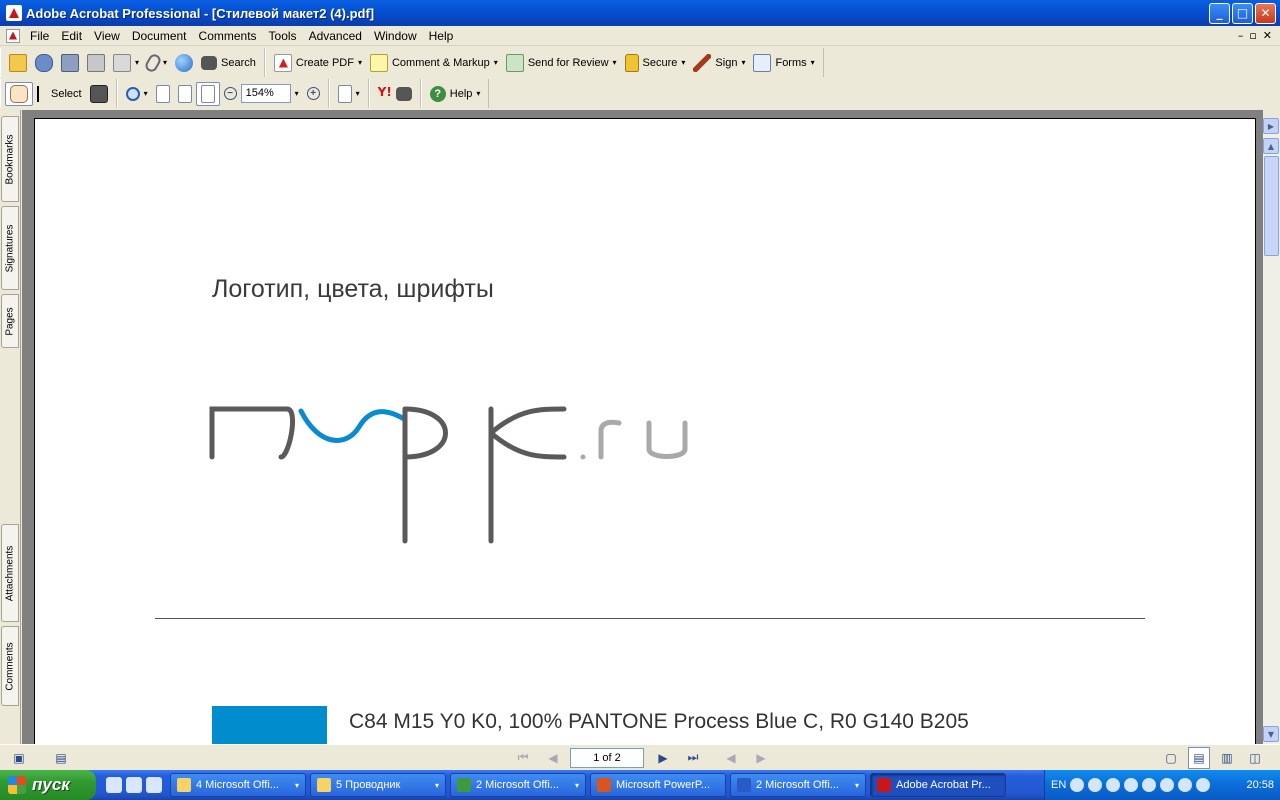 The height and width of the screenshot is (800, 1280). What do you see at coordinates (434, 63) in the screenshot?
I see `comment-markup-button: Comment & Markup ▾` at bounding box center [434, 63].